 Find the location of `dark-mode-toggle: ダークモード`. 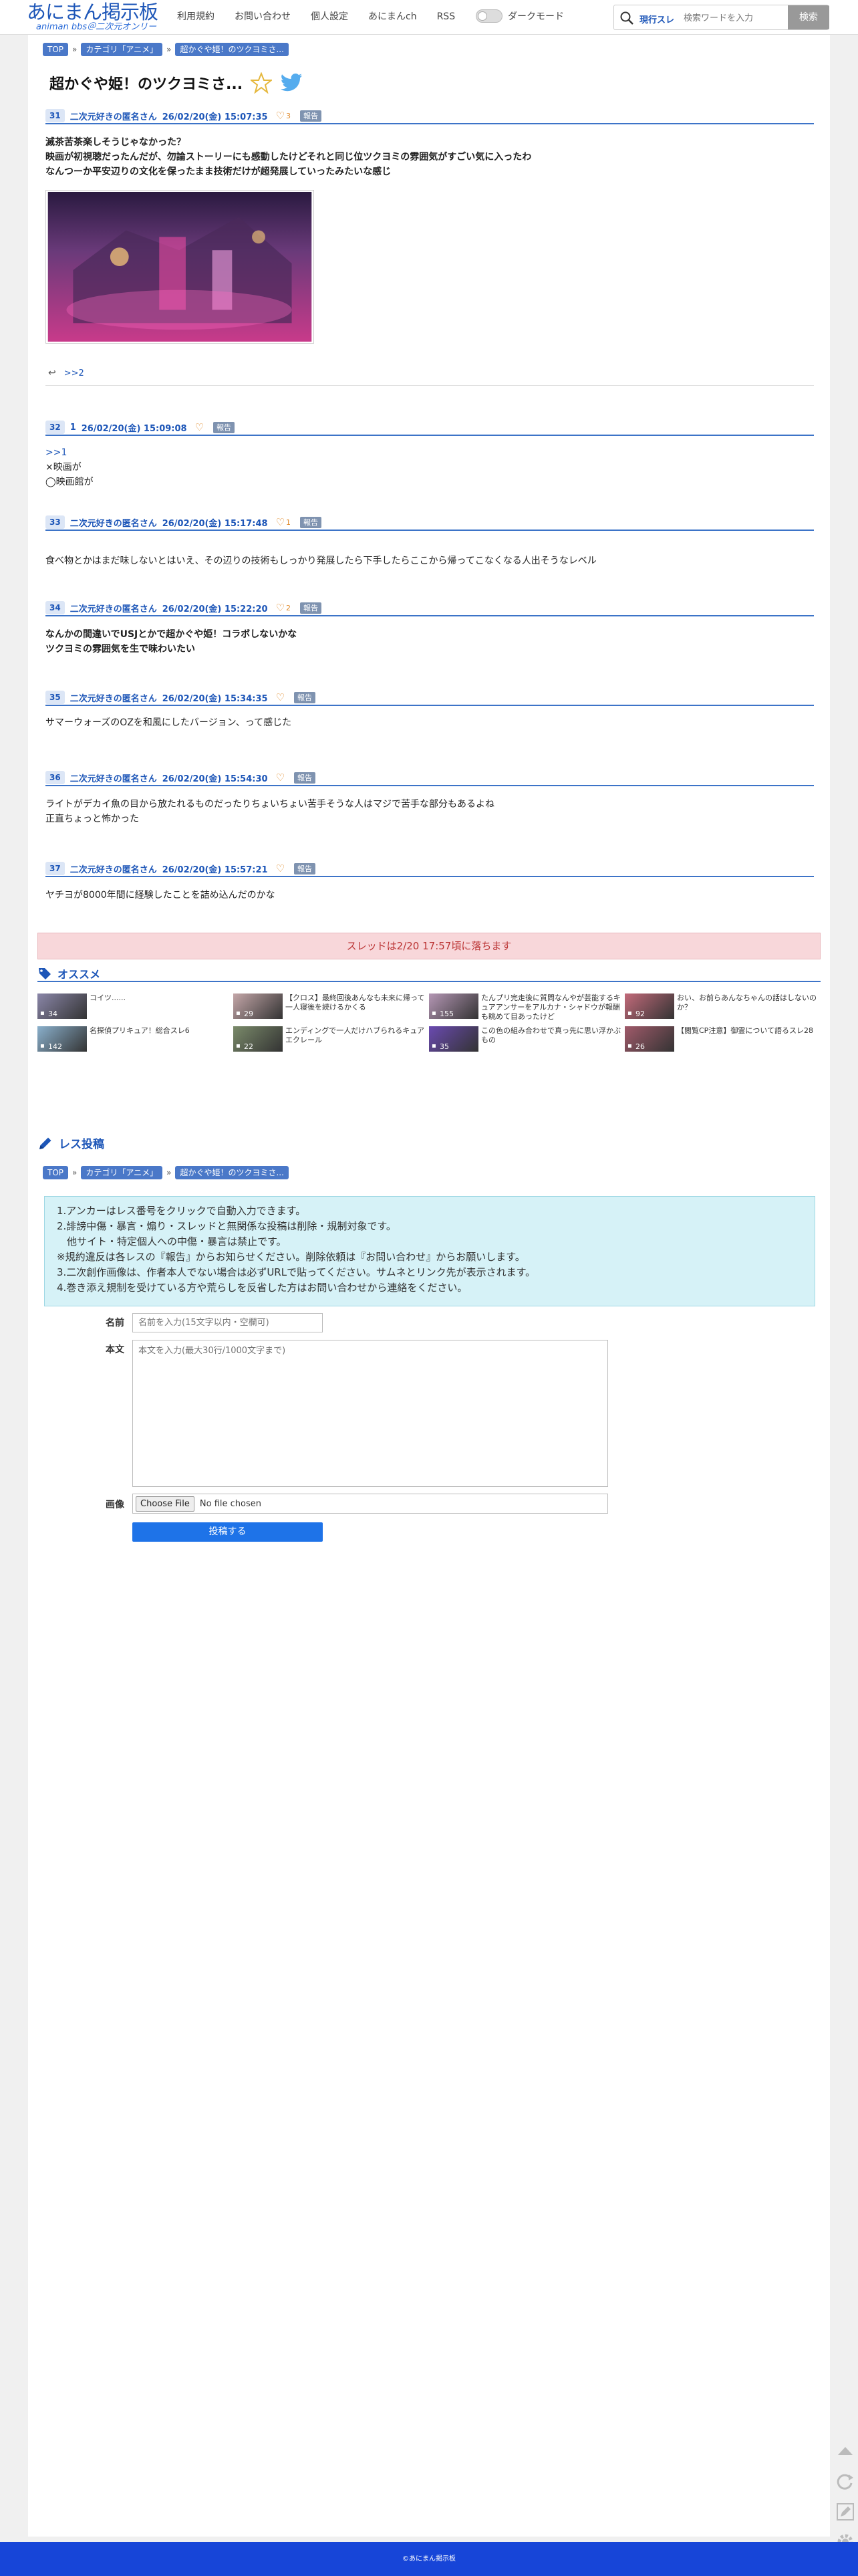

dark-mode-toggle: ダークモード is located at coordinates (520, 16).